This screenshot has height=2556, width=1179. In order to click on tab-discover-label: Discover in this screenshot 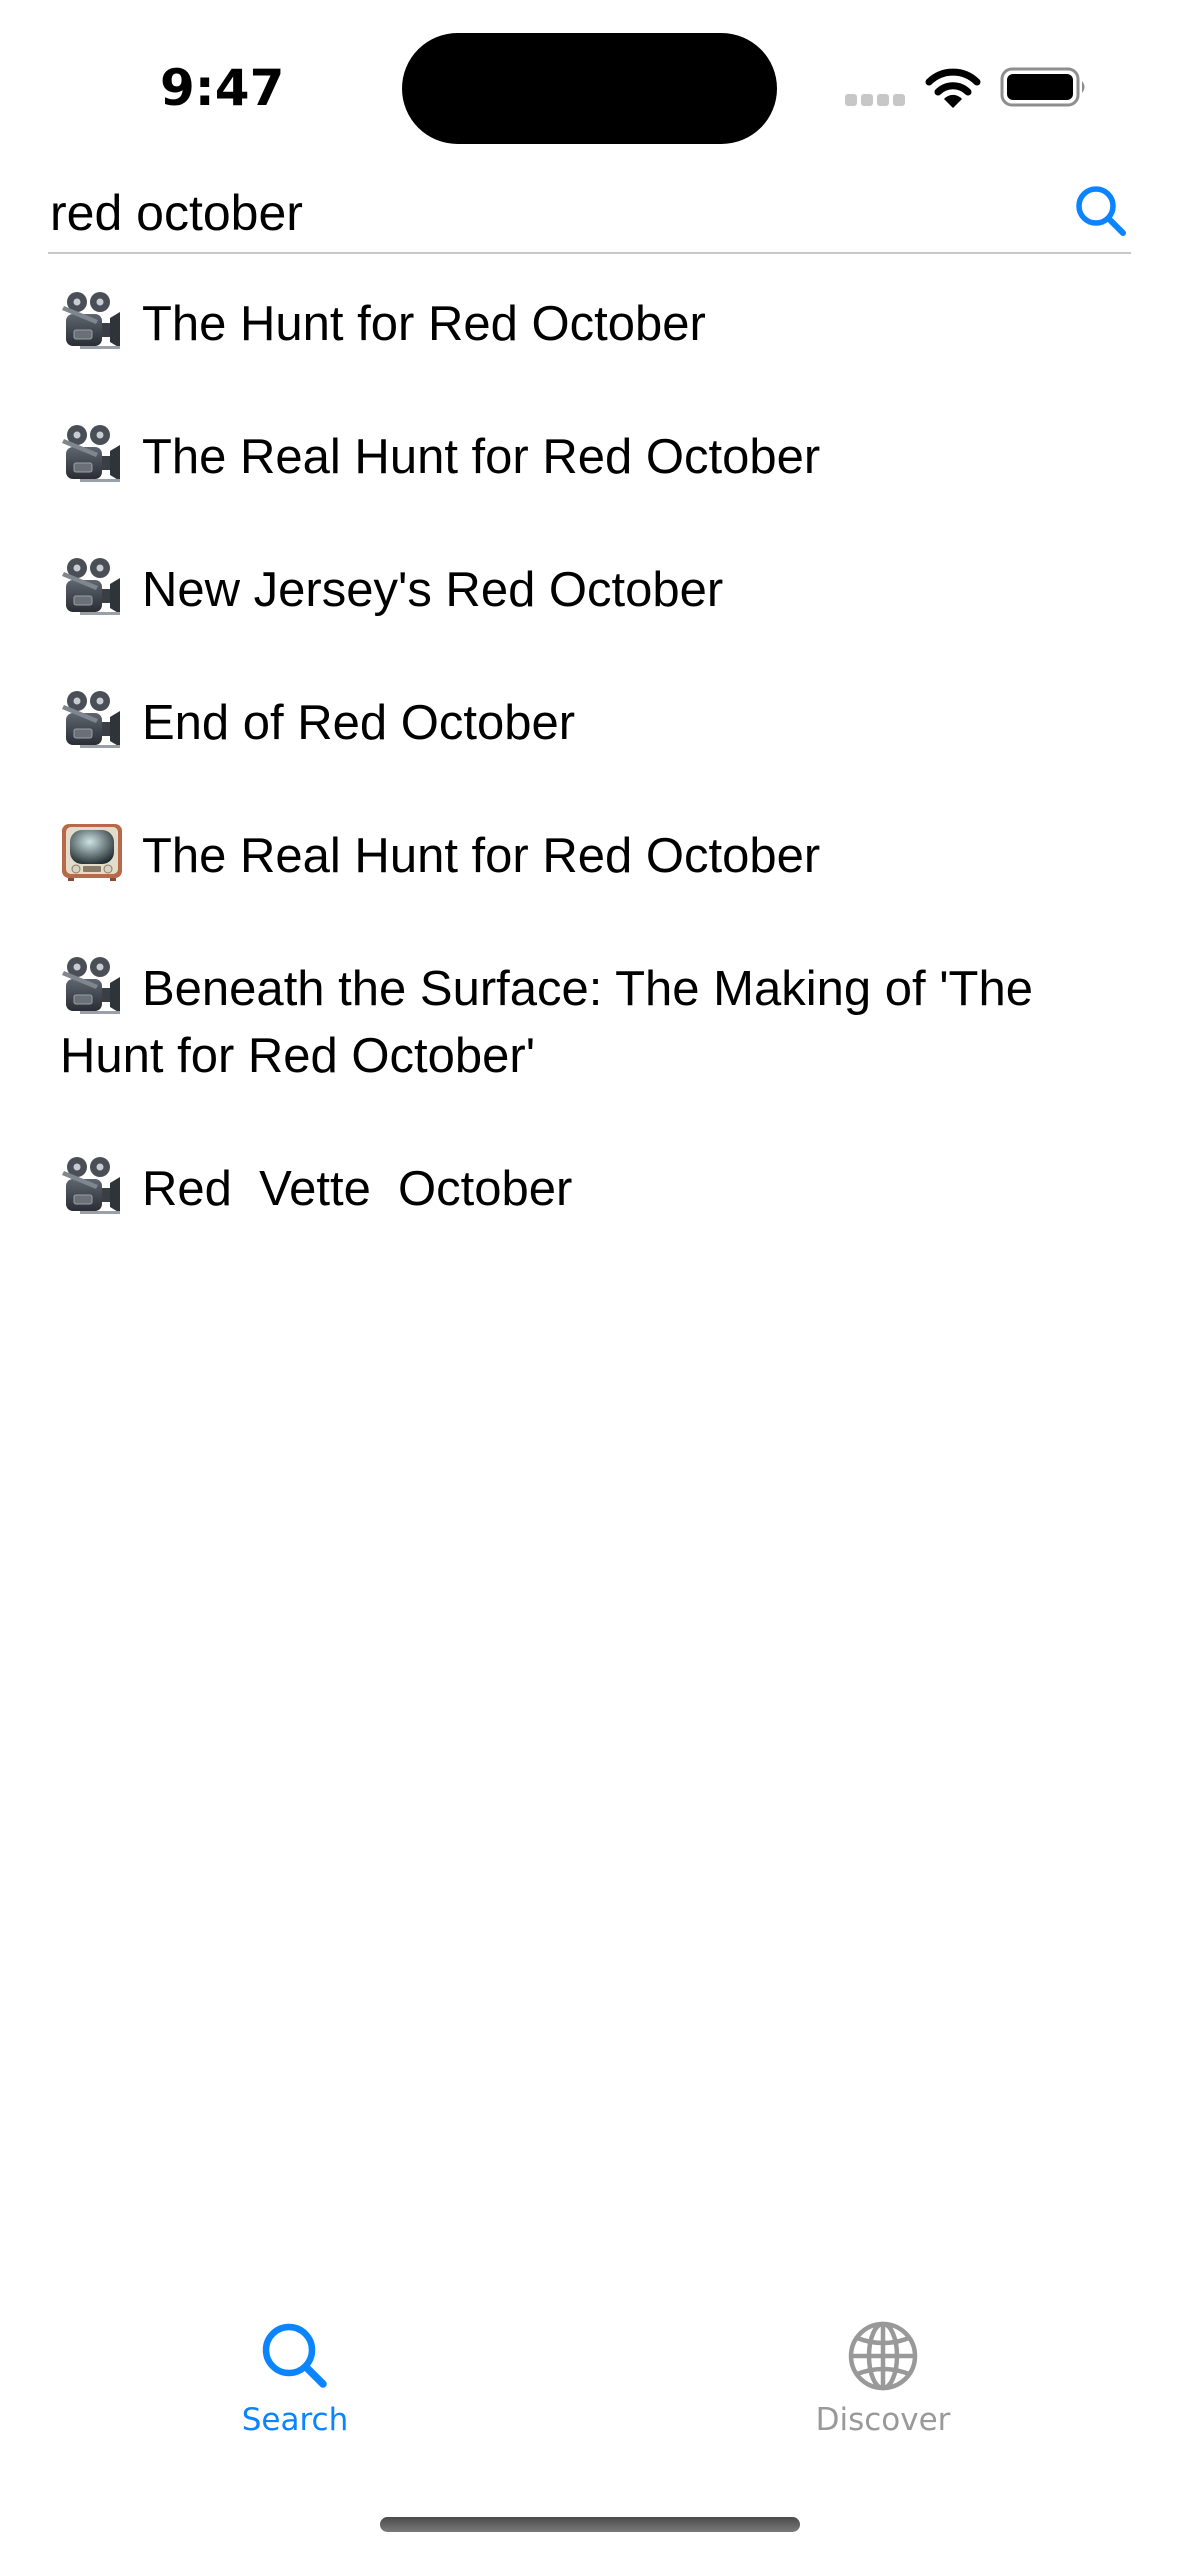, I will do `click(883, 2420)`.